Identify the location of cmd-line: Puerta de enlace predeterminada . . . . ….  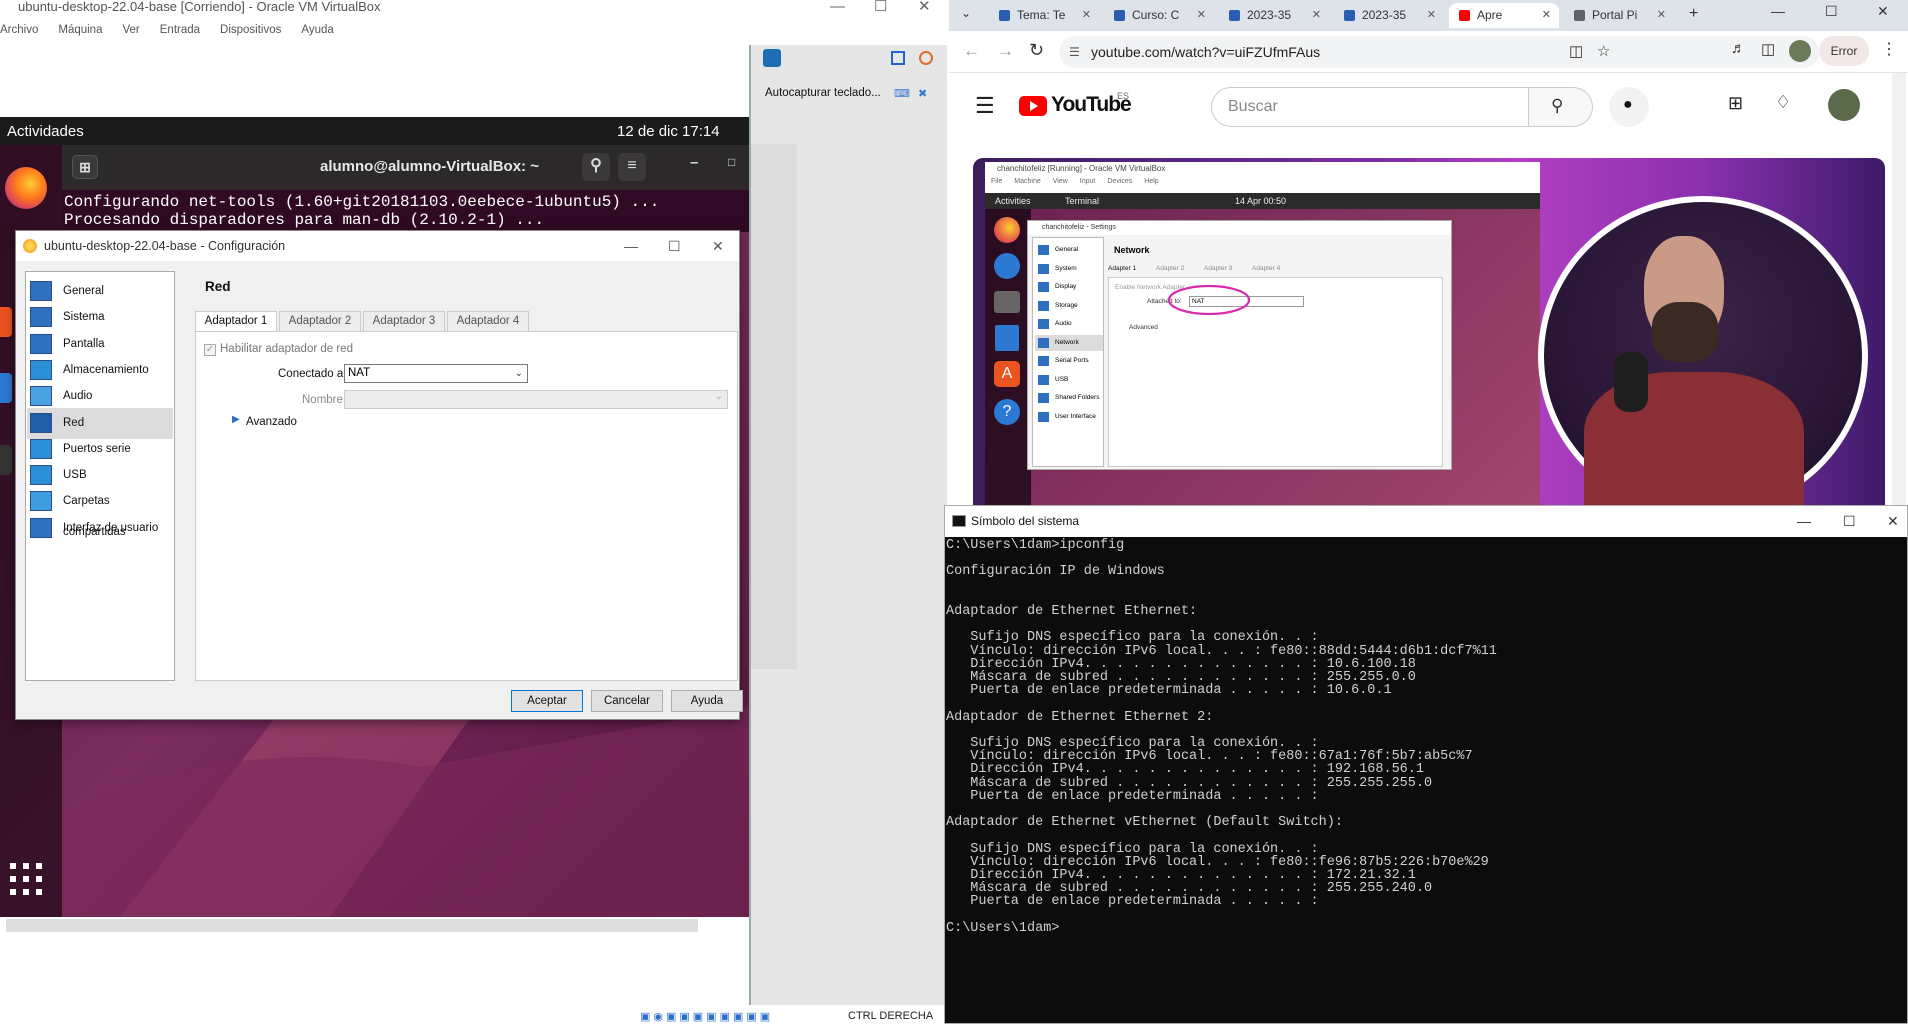
(1132, 902).